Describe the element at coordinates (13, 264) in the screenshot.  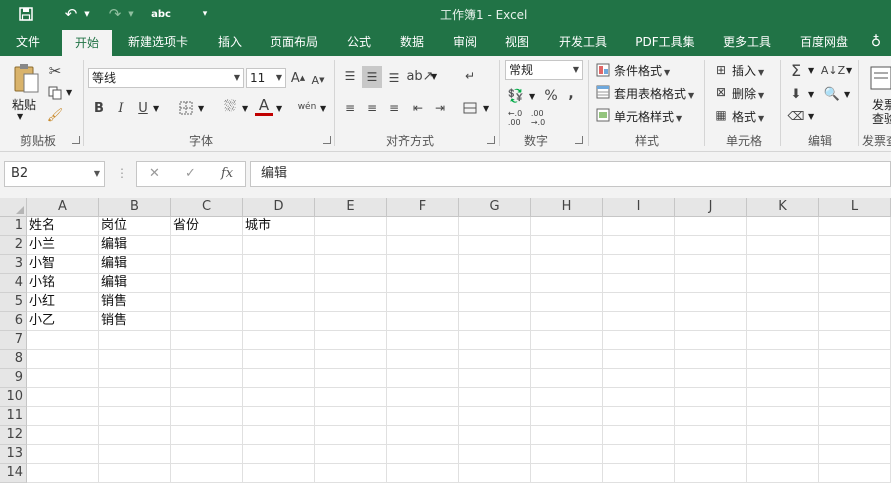
I see `row-header: 3` at that location.